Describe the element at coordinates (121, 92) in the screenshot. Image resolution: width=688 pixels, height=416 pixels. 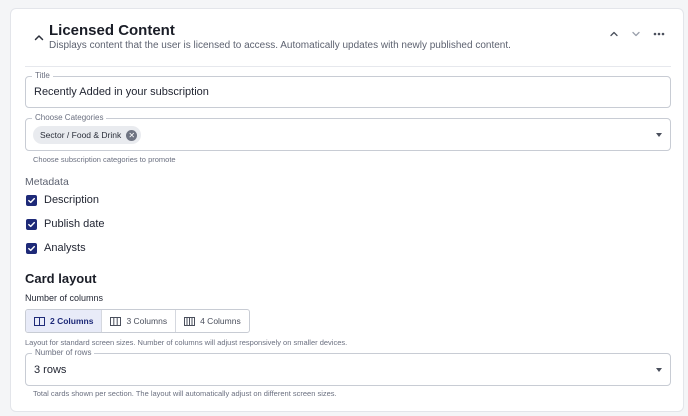
I see `title-input: Recently Added in your subscription` at that location.